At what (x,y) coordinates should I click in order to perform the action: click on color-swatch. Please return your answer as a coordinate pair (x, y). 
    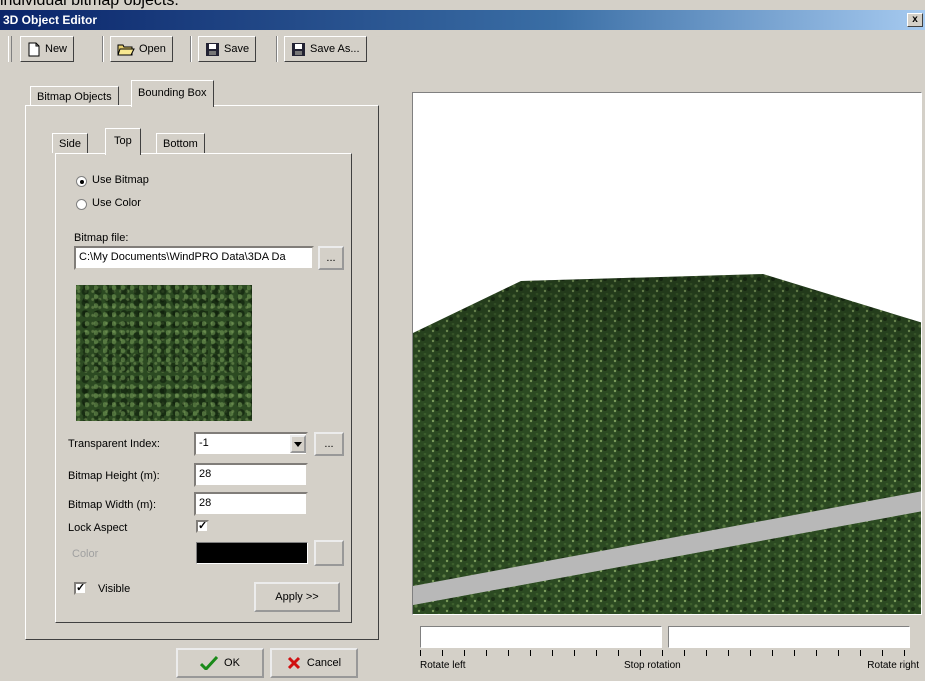
    Looking at the image, I should click on (252, 553).